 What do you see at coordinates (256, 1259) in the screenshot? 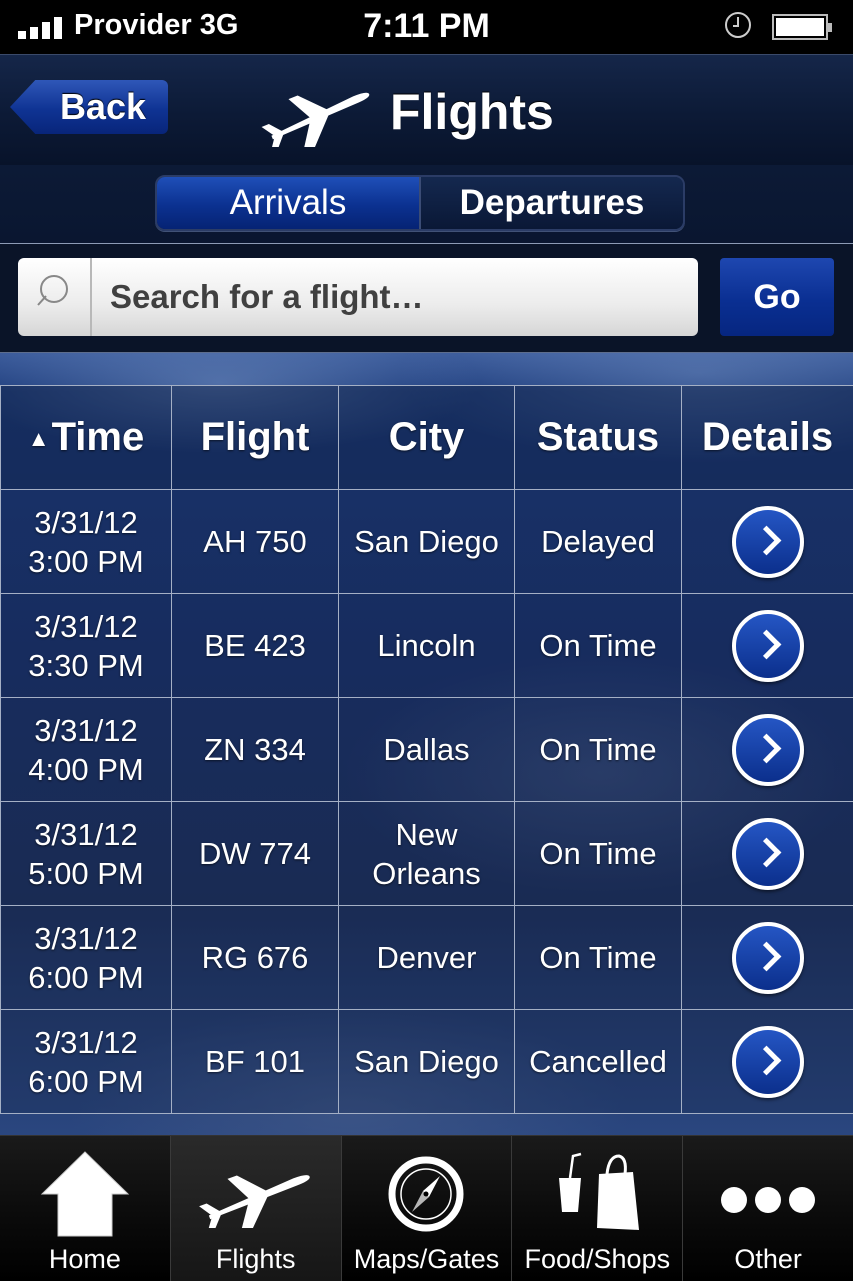
I see `tab-flights-label: Flights` at bounding box center [256, 1259].